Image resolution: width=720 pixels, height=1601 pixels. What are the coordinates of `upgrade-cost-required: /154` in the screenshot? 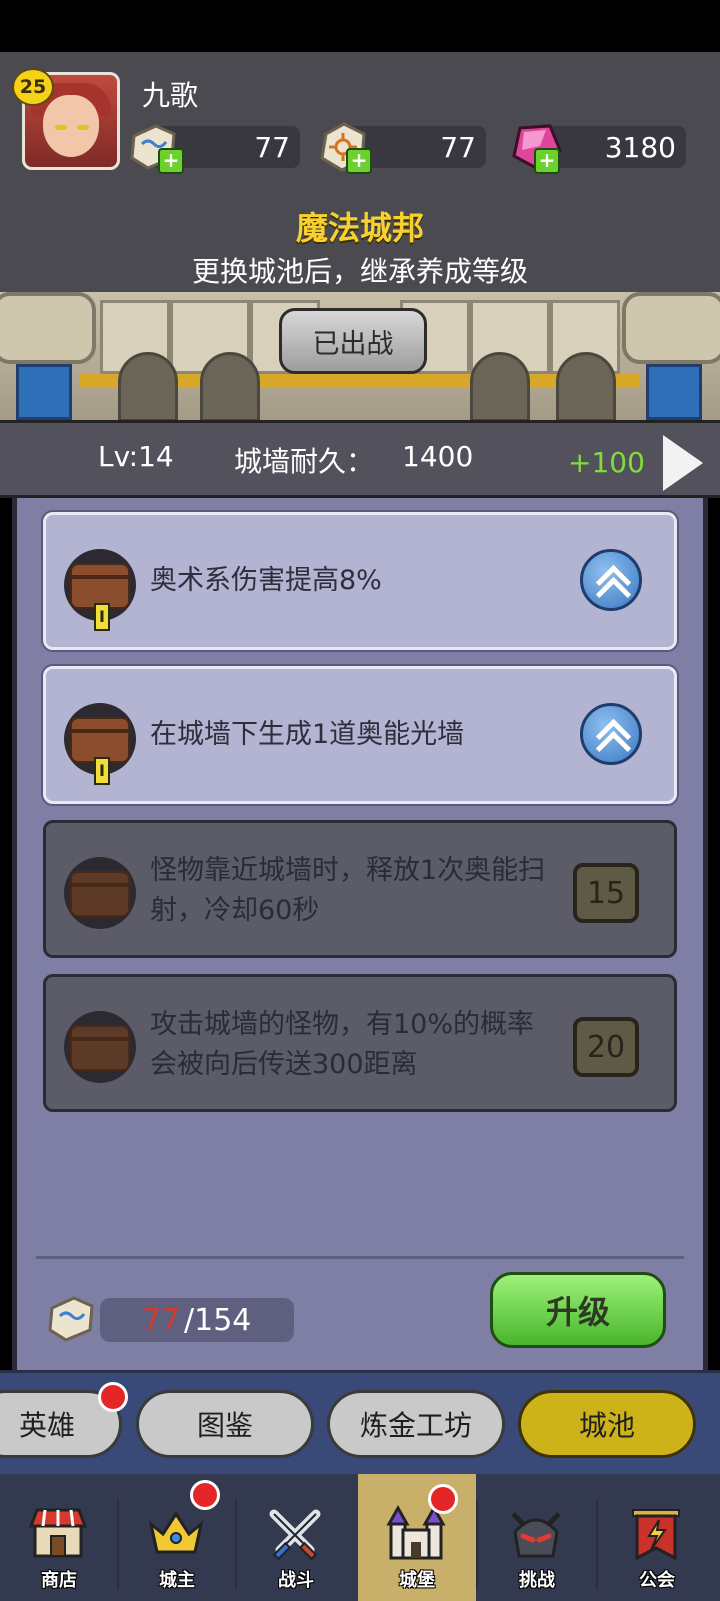 It's located at (218, 1320).